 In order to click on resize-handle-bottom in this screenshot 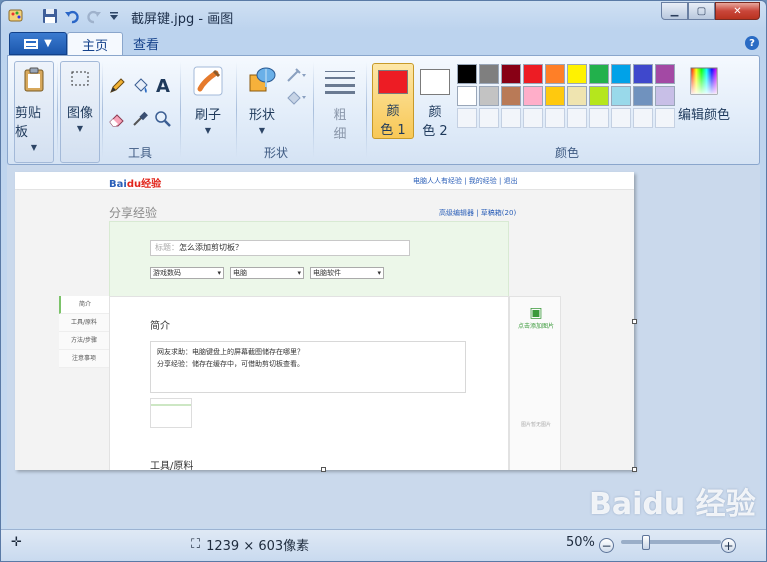, I will do `click(323, 469)`.